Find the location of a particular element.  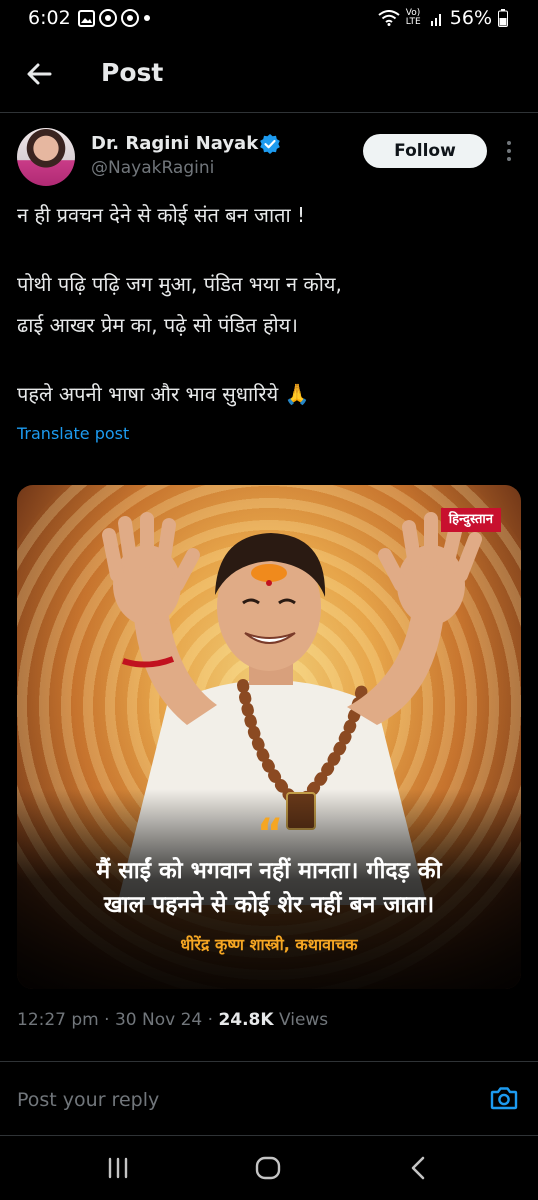

author-name: Dr. Ragini Nayak is located at coordinates (174, 143).